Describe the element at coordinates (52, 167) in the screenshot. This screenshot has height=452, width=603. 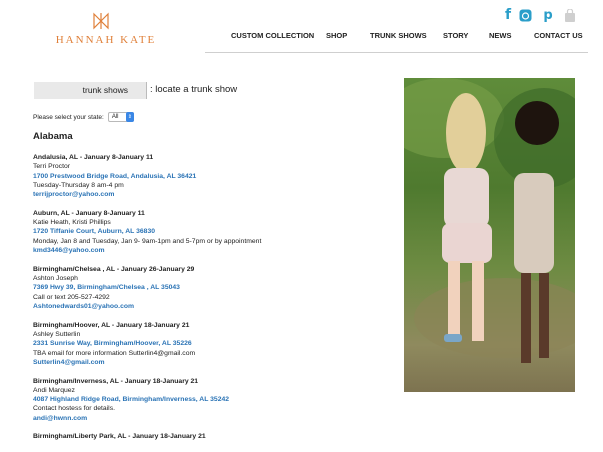
I see `entry-hostess: Terri Proctor` at that location.